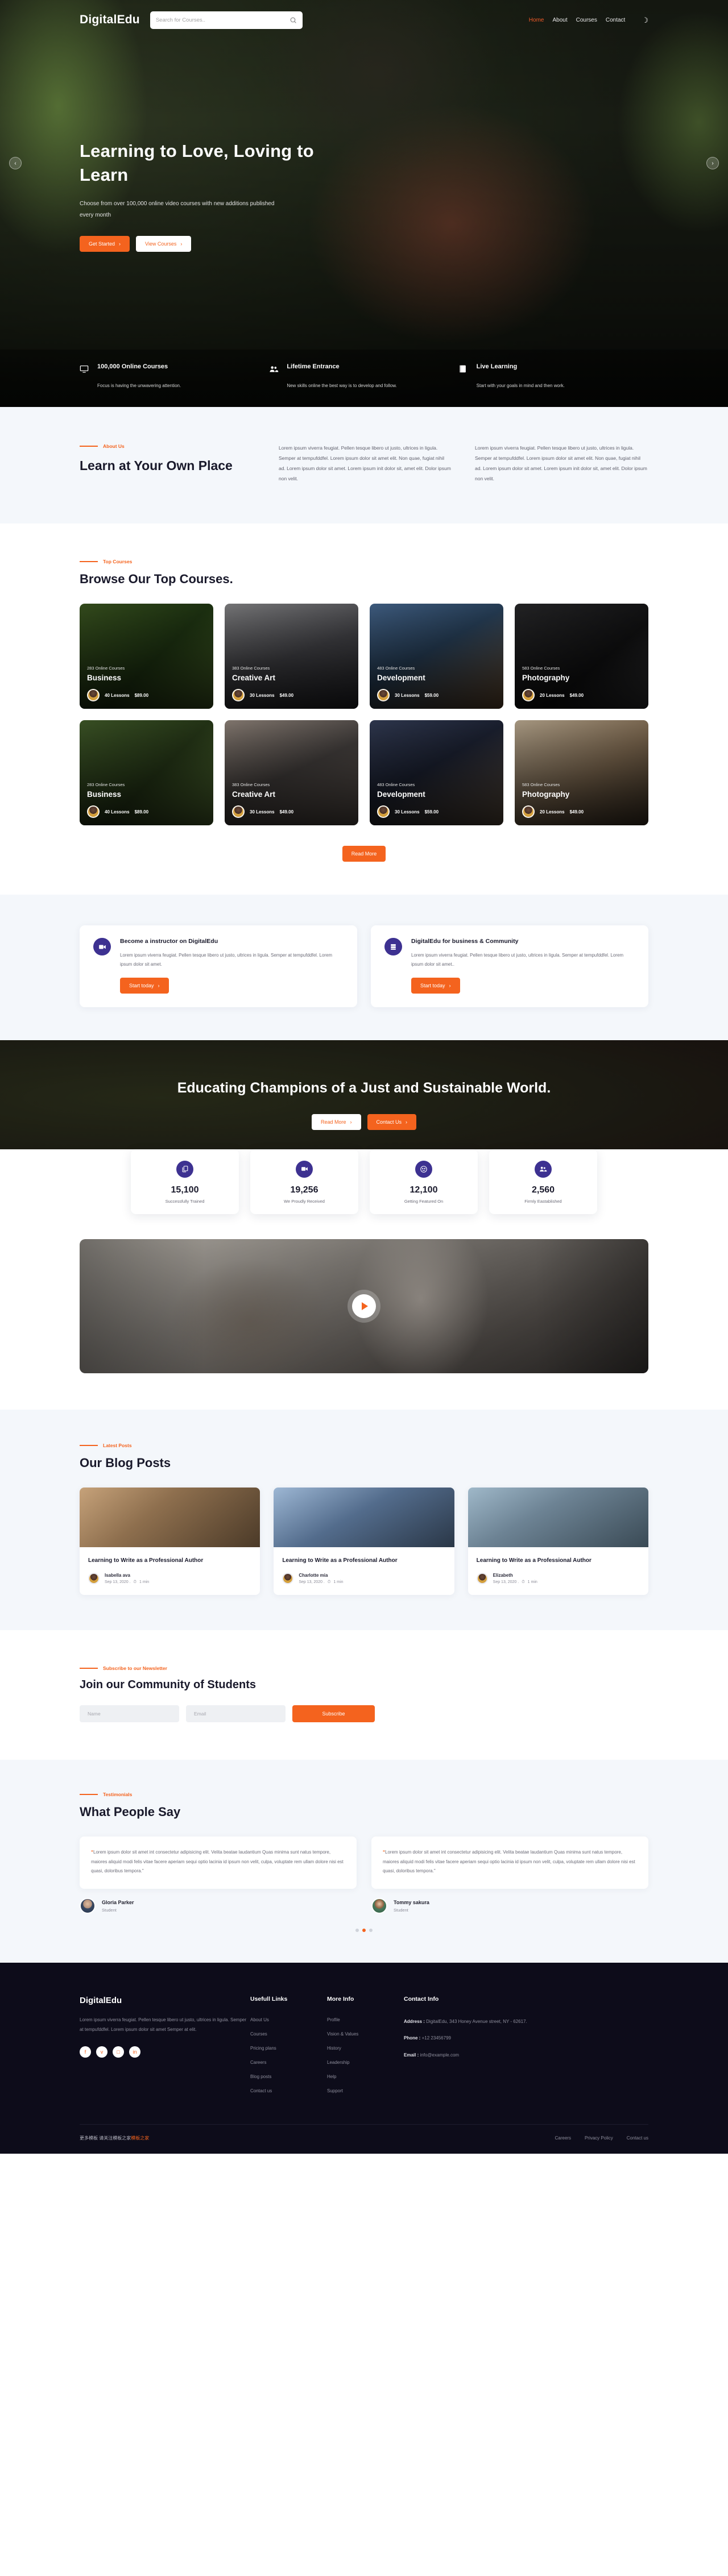 This screenshot has height=2576, width=728. I want to click on course-lessons: 40 Lessons, so click(117, 812).